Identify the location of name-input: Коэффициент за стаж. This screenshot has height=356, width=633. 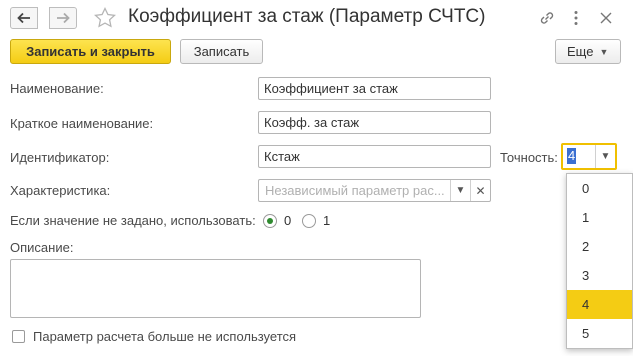
(374, 88).